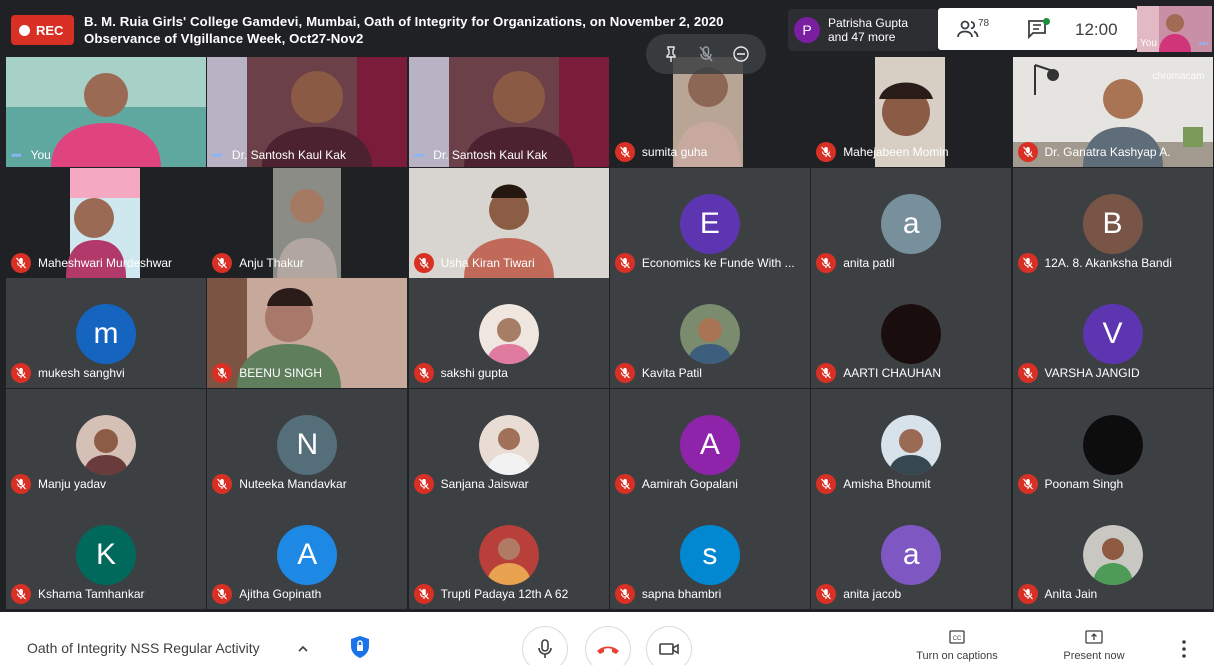 This screenshot has height=665, width=1214. What do you see at coordinates (911, 112) in the screenshot?
I see `participant-tile: Mahejabeen Momin` at bounding box center [911, 112].